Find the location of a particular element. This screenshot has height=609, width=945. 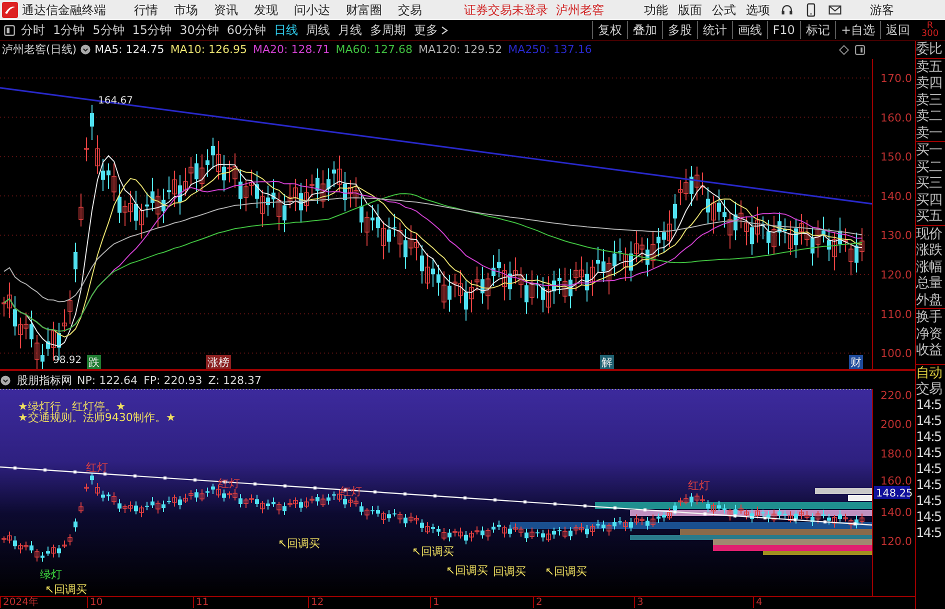

event-tag: 涨榜 is located at coordinates (218, 361).